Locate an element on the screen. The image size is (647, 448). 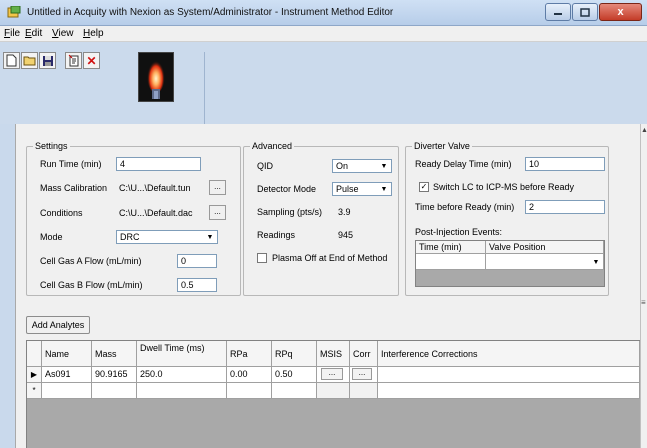
row-selector: ▶ is located at coordinates (34, 375).